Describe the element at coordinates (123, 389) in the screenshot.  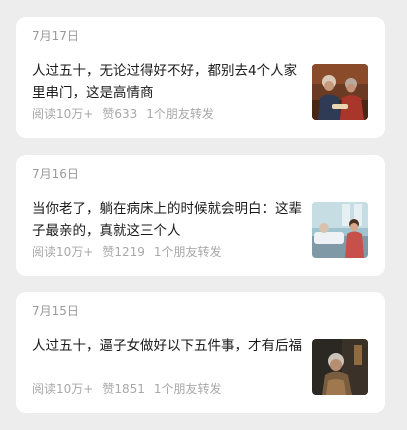
I see `like-count: 赞1851` at that location.